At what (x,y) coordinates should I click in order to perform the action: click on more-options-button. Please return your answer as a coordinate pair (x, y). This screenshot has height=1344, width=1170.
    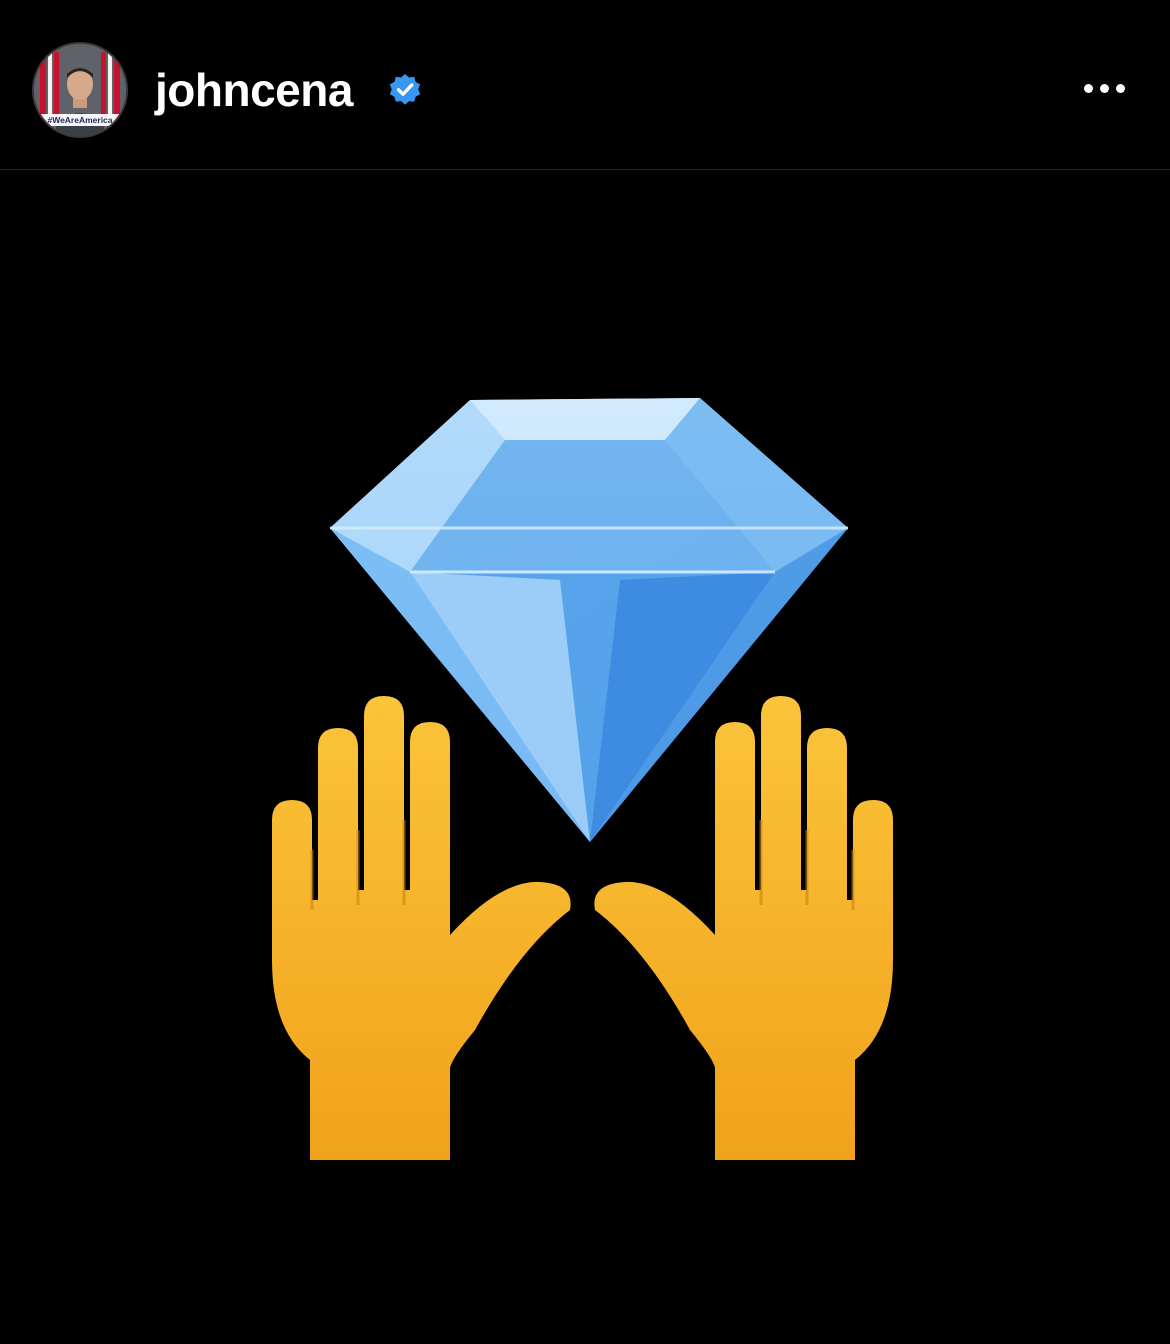
    Looking at the image, I should click on (1104, 88).